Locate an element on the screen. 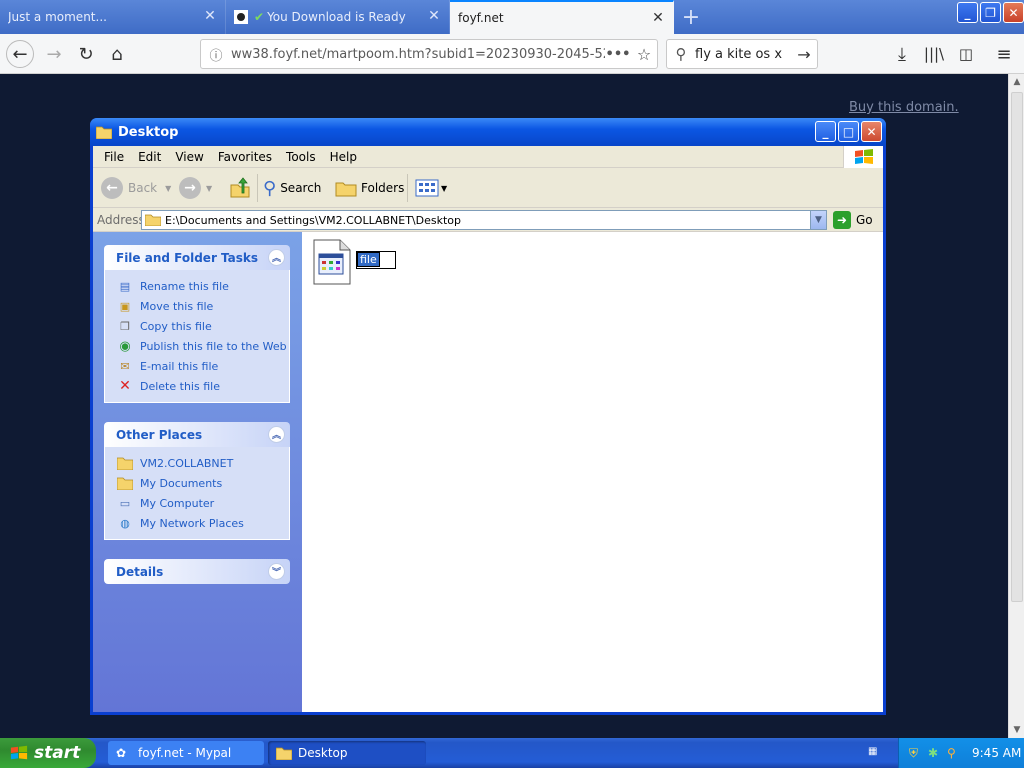 The image size is (1024, 768). copy-link: ❐ Copy this file is located at coordinates (203, 326).